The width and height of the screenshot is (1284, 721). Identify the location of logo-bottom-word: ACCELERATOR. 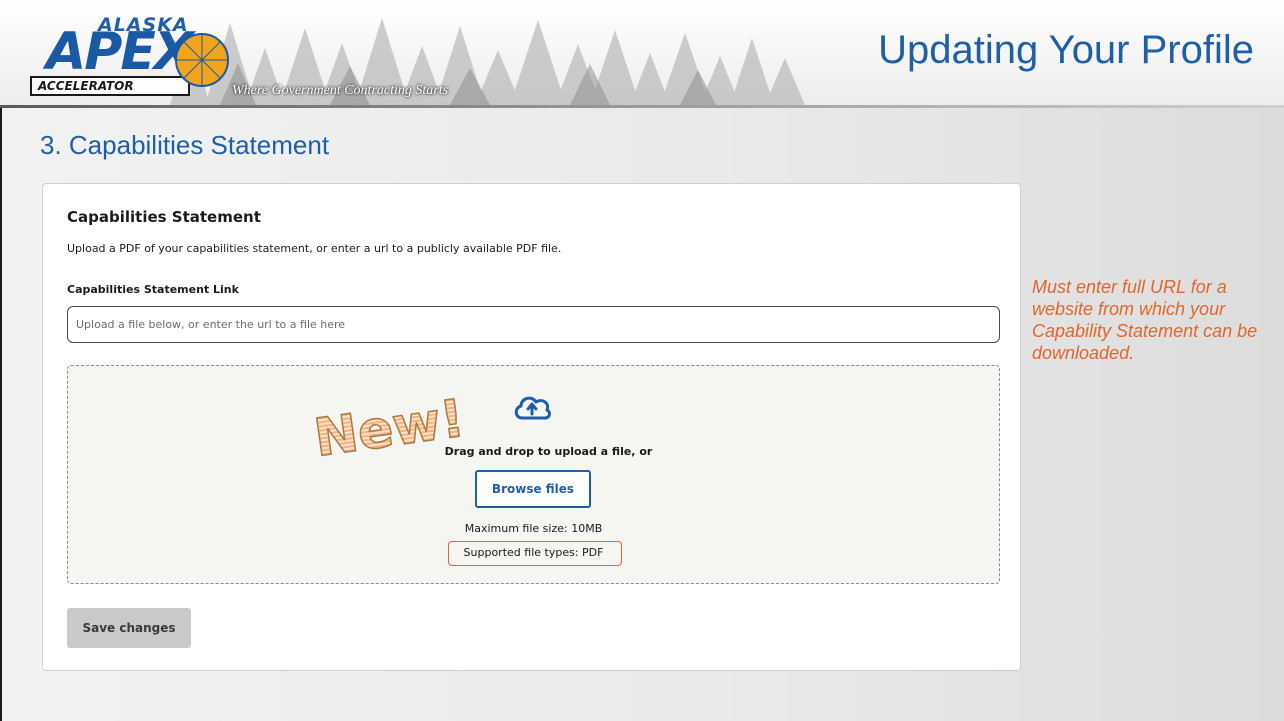
(110, 86).